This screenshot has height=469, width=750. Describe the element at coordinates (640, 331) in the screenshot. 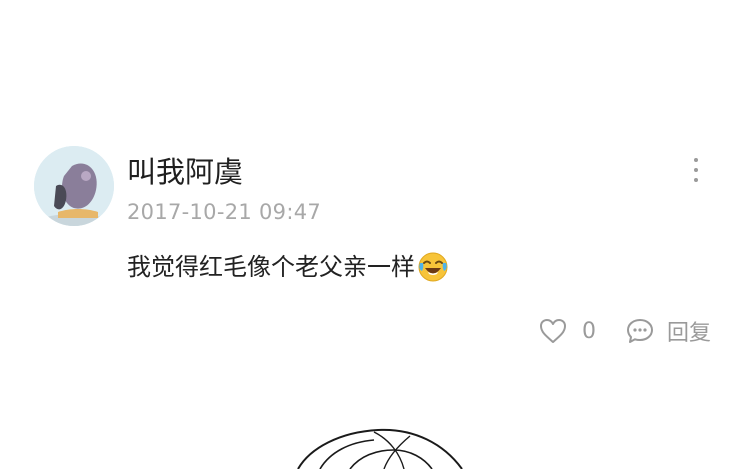

I see `comment-bubble-icon` at that location.